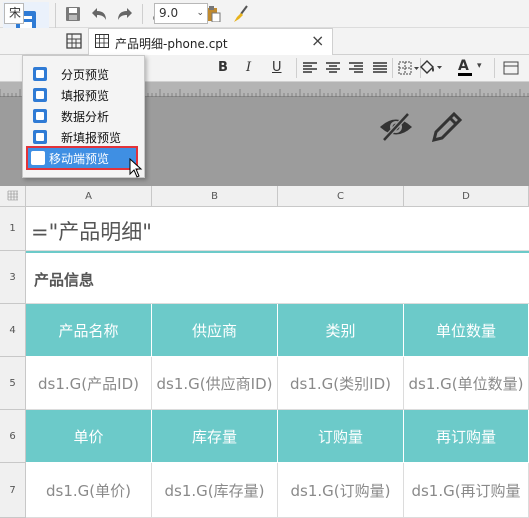 This screenshot has height=518, width=529. I want to click on data-cell: ds1.G(再订购量, so click(466, 490).